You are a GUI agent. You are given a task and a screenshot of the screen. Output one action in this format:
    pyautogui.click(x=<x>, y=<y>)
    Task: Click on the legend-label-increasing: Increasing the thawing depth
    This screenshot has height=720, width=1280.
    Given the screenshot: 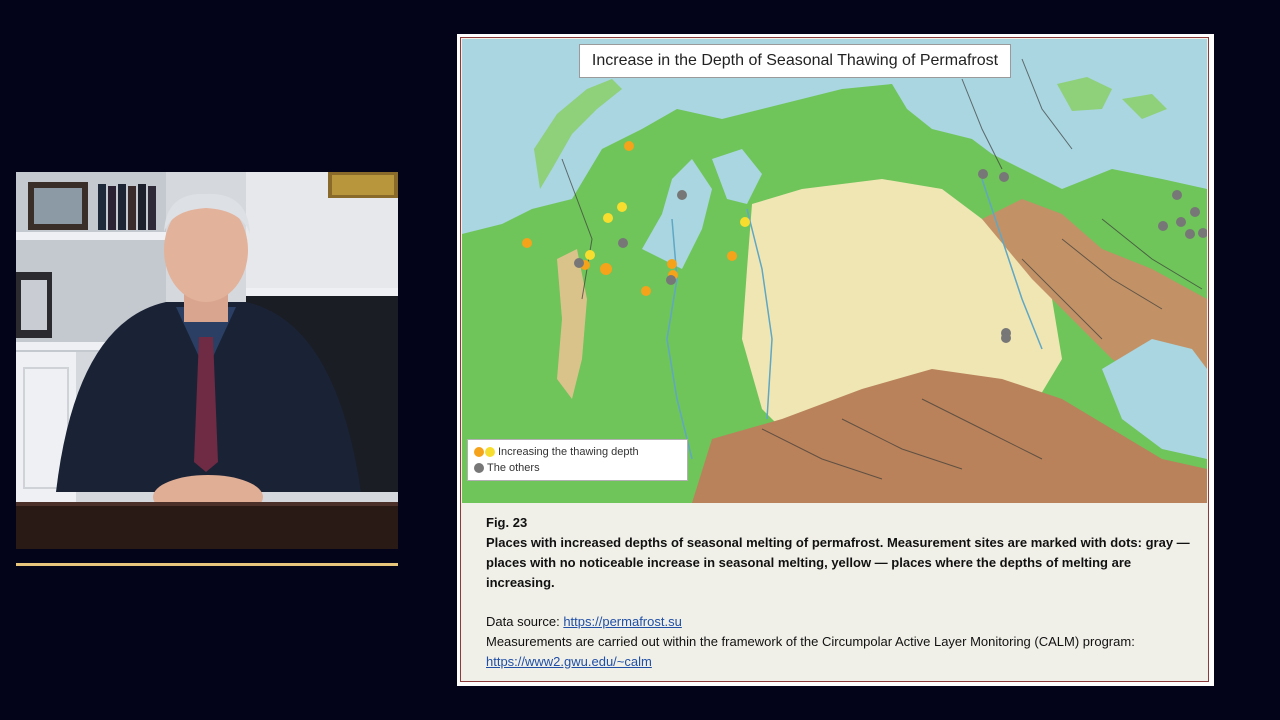 What is the action you would take?
    pyautogui.click(x=568, y=452)
    